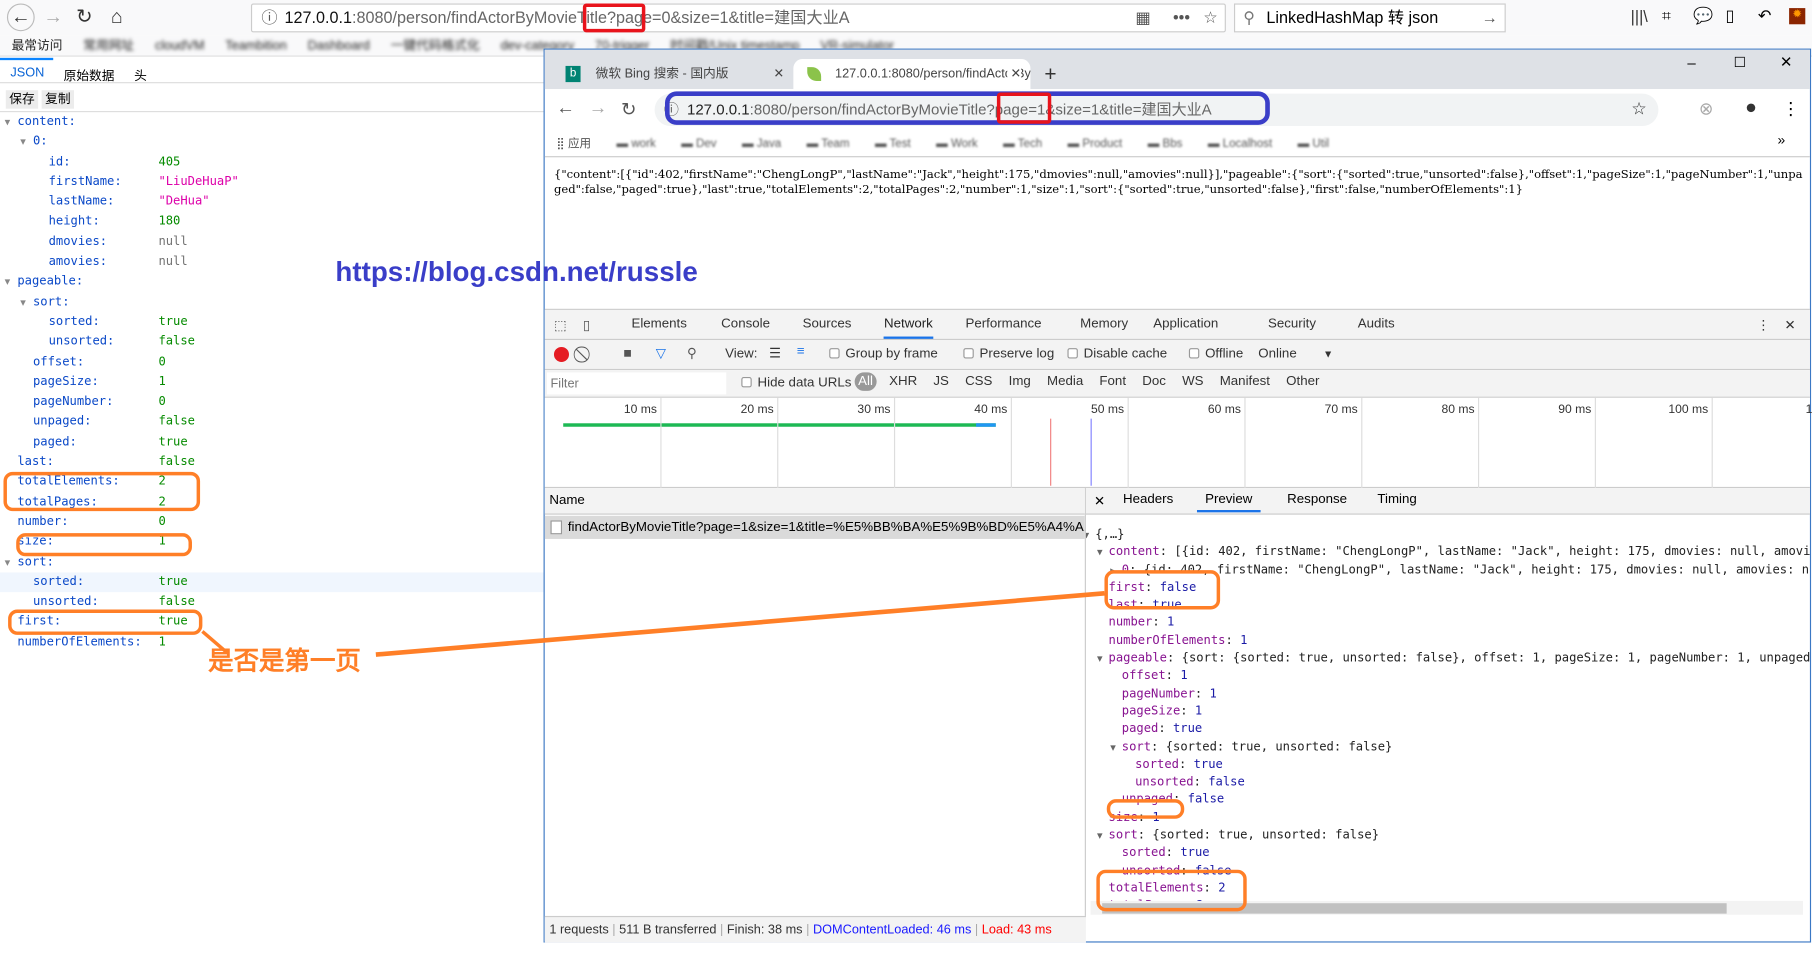  Describe the element at coordinates (653, 623) in the screenshot. I see `annotation-arrows` at that location.